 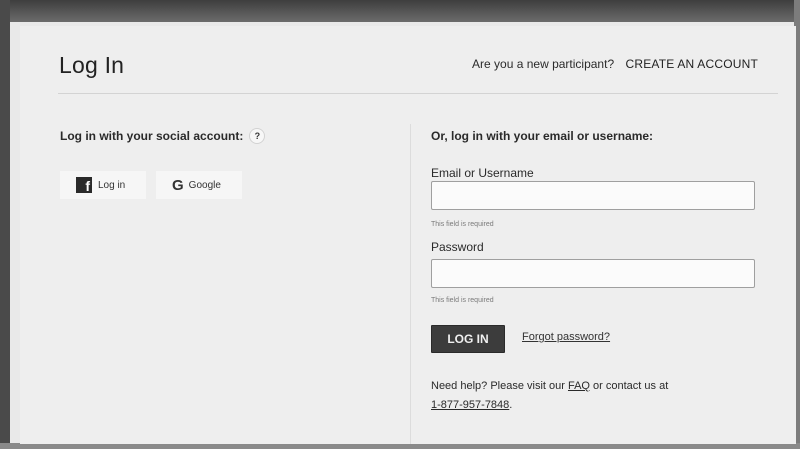 I want to click on social-login-heading: Log in with your social account:?, so click(x=163, y=136).